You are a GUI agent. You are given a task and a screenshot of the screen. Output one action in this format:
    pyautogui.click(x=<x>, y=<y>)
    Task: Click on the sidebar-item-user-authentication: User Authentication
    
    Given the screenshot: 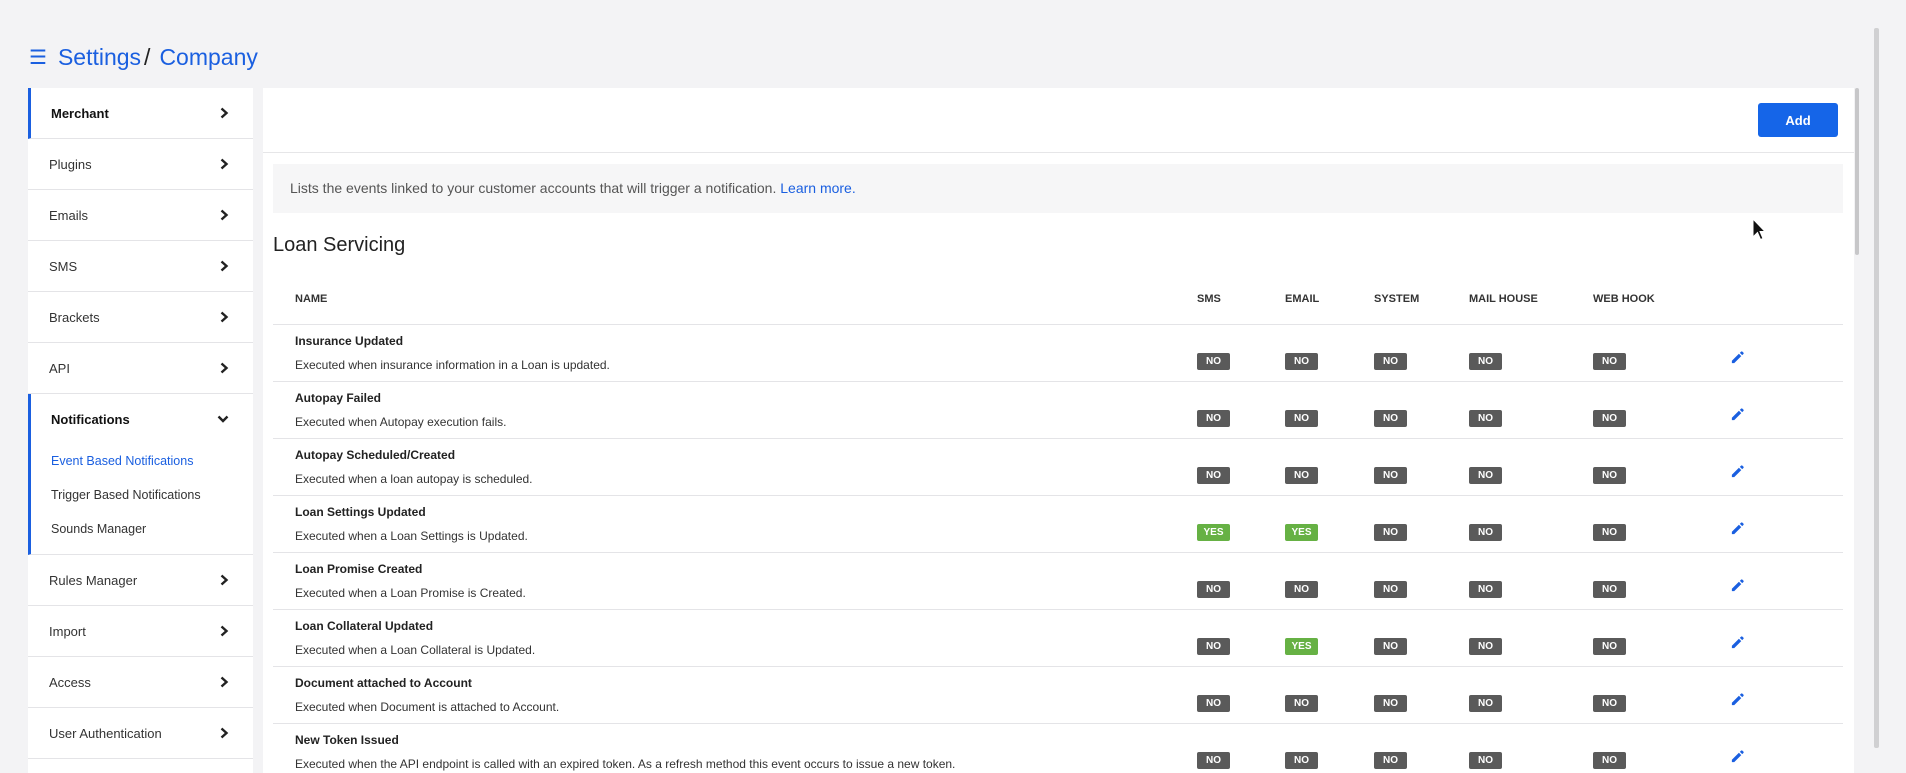 What is the action you would take?
    pyautogui.click(x=140, y=733)
    